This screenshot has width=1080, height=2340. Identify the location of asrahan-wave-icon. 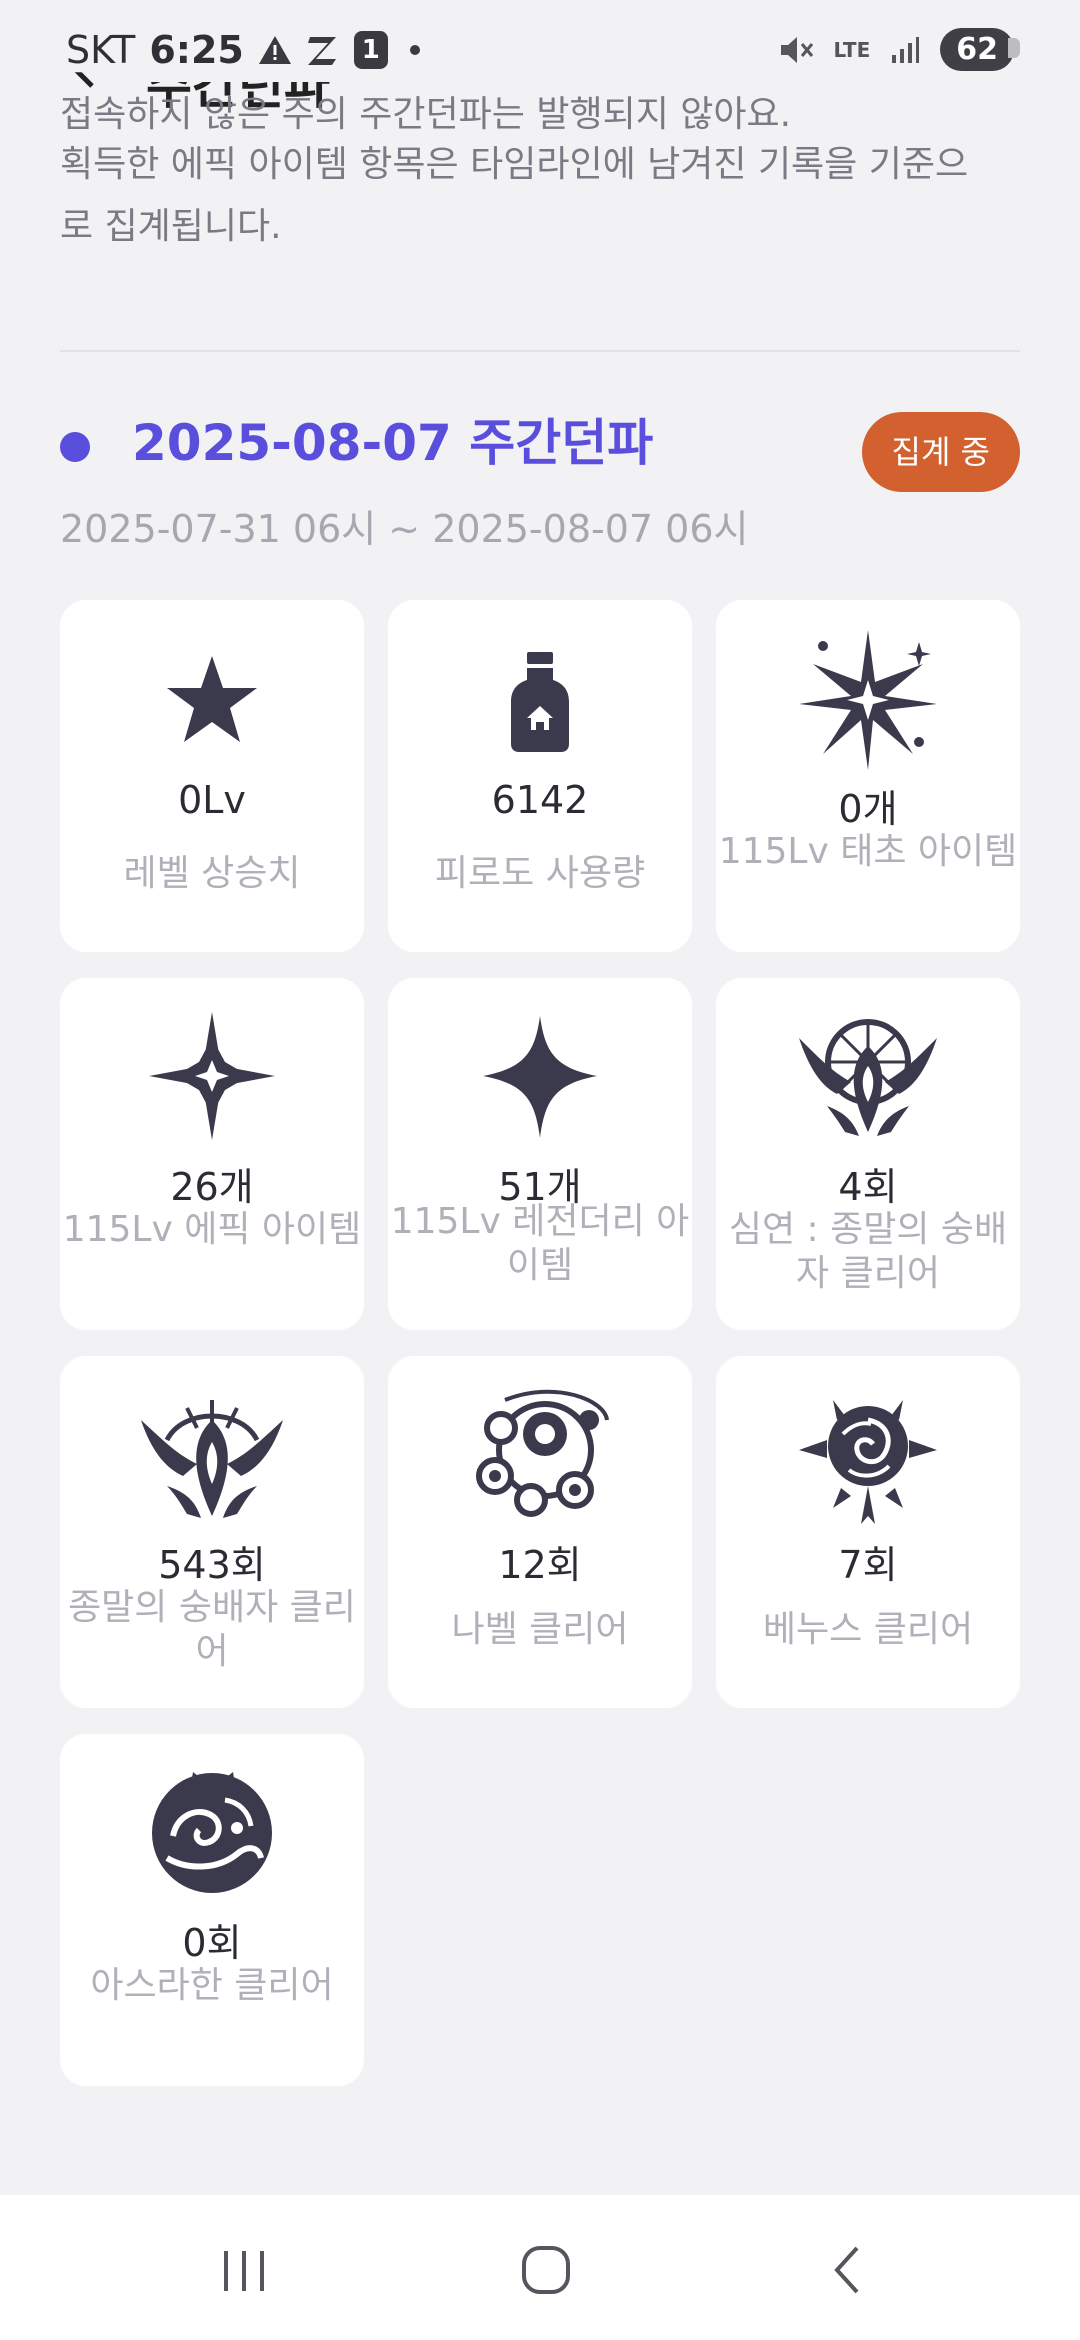
(212, 1833).